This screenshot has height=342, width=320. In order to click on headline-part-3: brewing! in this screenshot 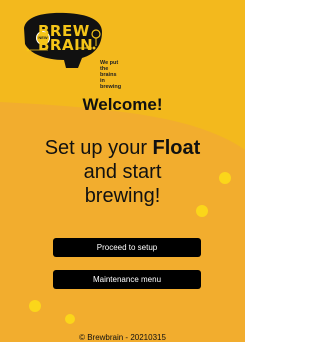, I will do `click(122, 196)`.